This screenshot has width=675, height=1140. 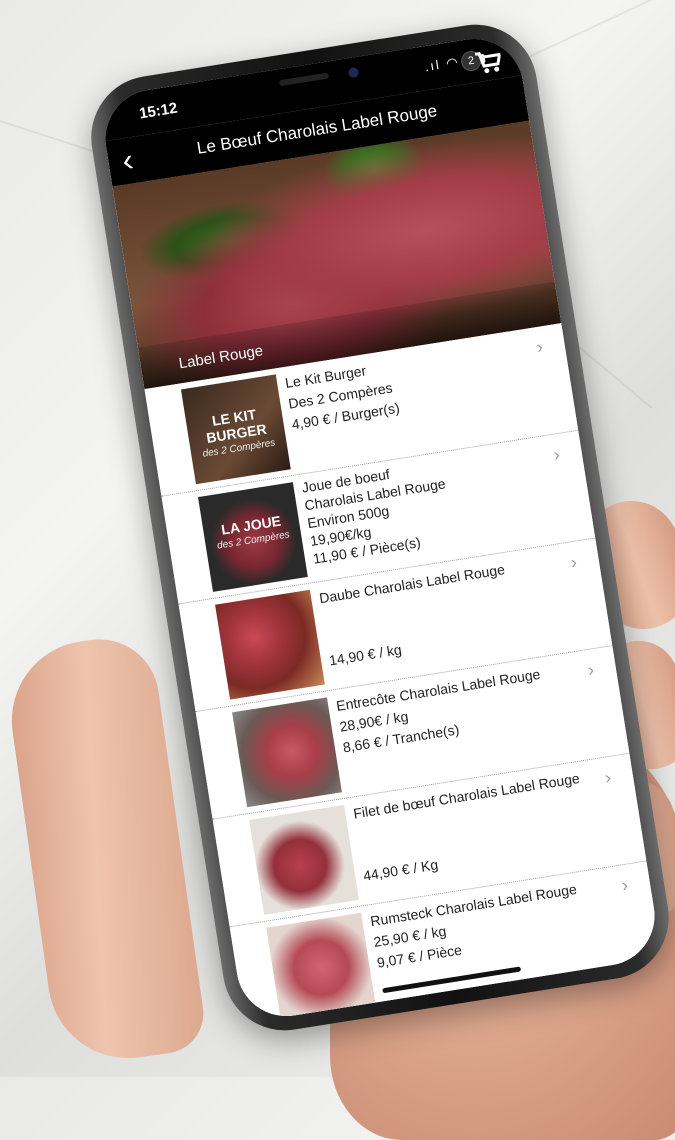 I want to click on product-thumbnail: LA JOUE des 2 Compères, so click(x=253, y=537).